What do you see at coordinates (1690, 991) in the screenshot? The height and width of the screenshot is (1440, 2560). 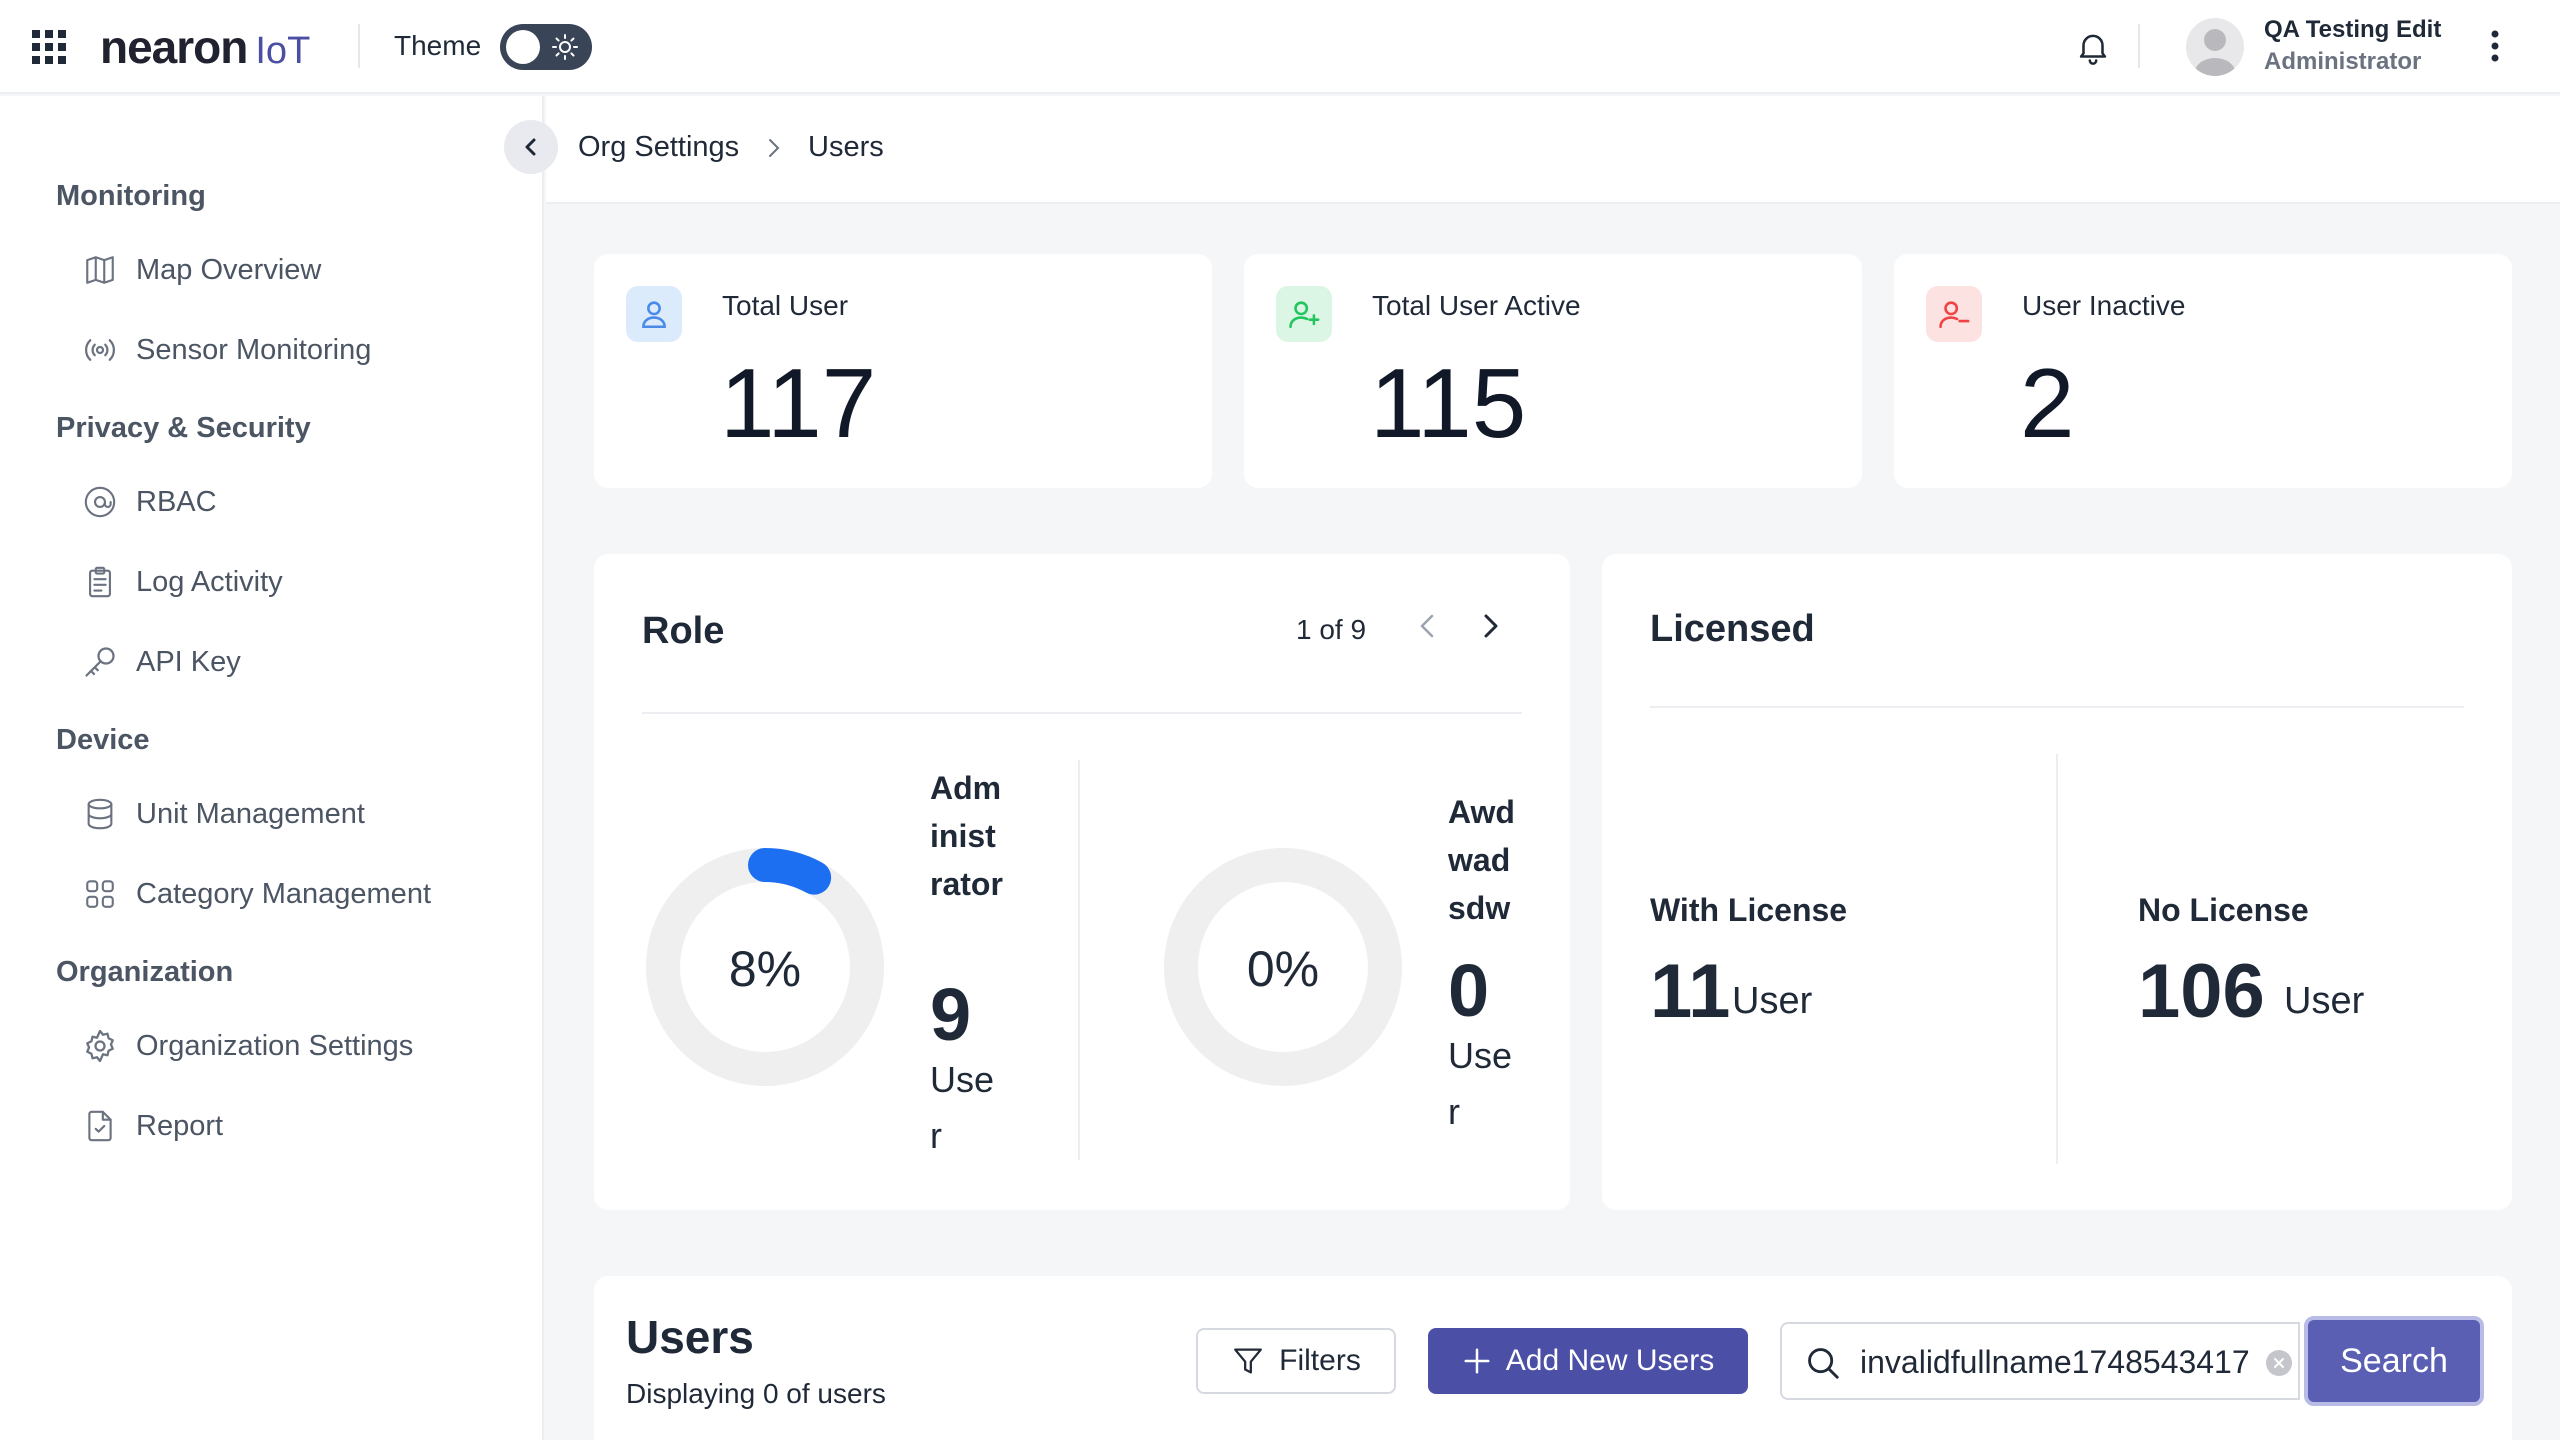 I see `with-license-count: 11` at bounding box center [1690, 991].